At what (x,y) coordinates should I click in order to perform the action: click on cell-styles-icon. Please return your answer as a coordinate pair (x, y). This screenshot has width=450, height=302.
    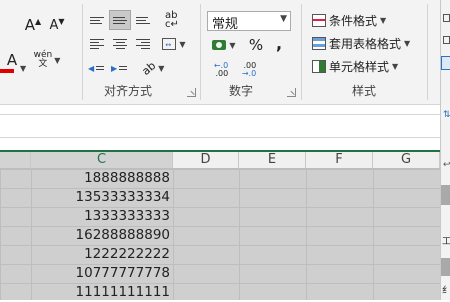
    Looking at the image, I should click on (319, 66).